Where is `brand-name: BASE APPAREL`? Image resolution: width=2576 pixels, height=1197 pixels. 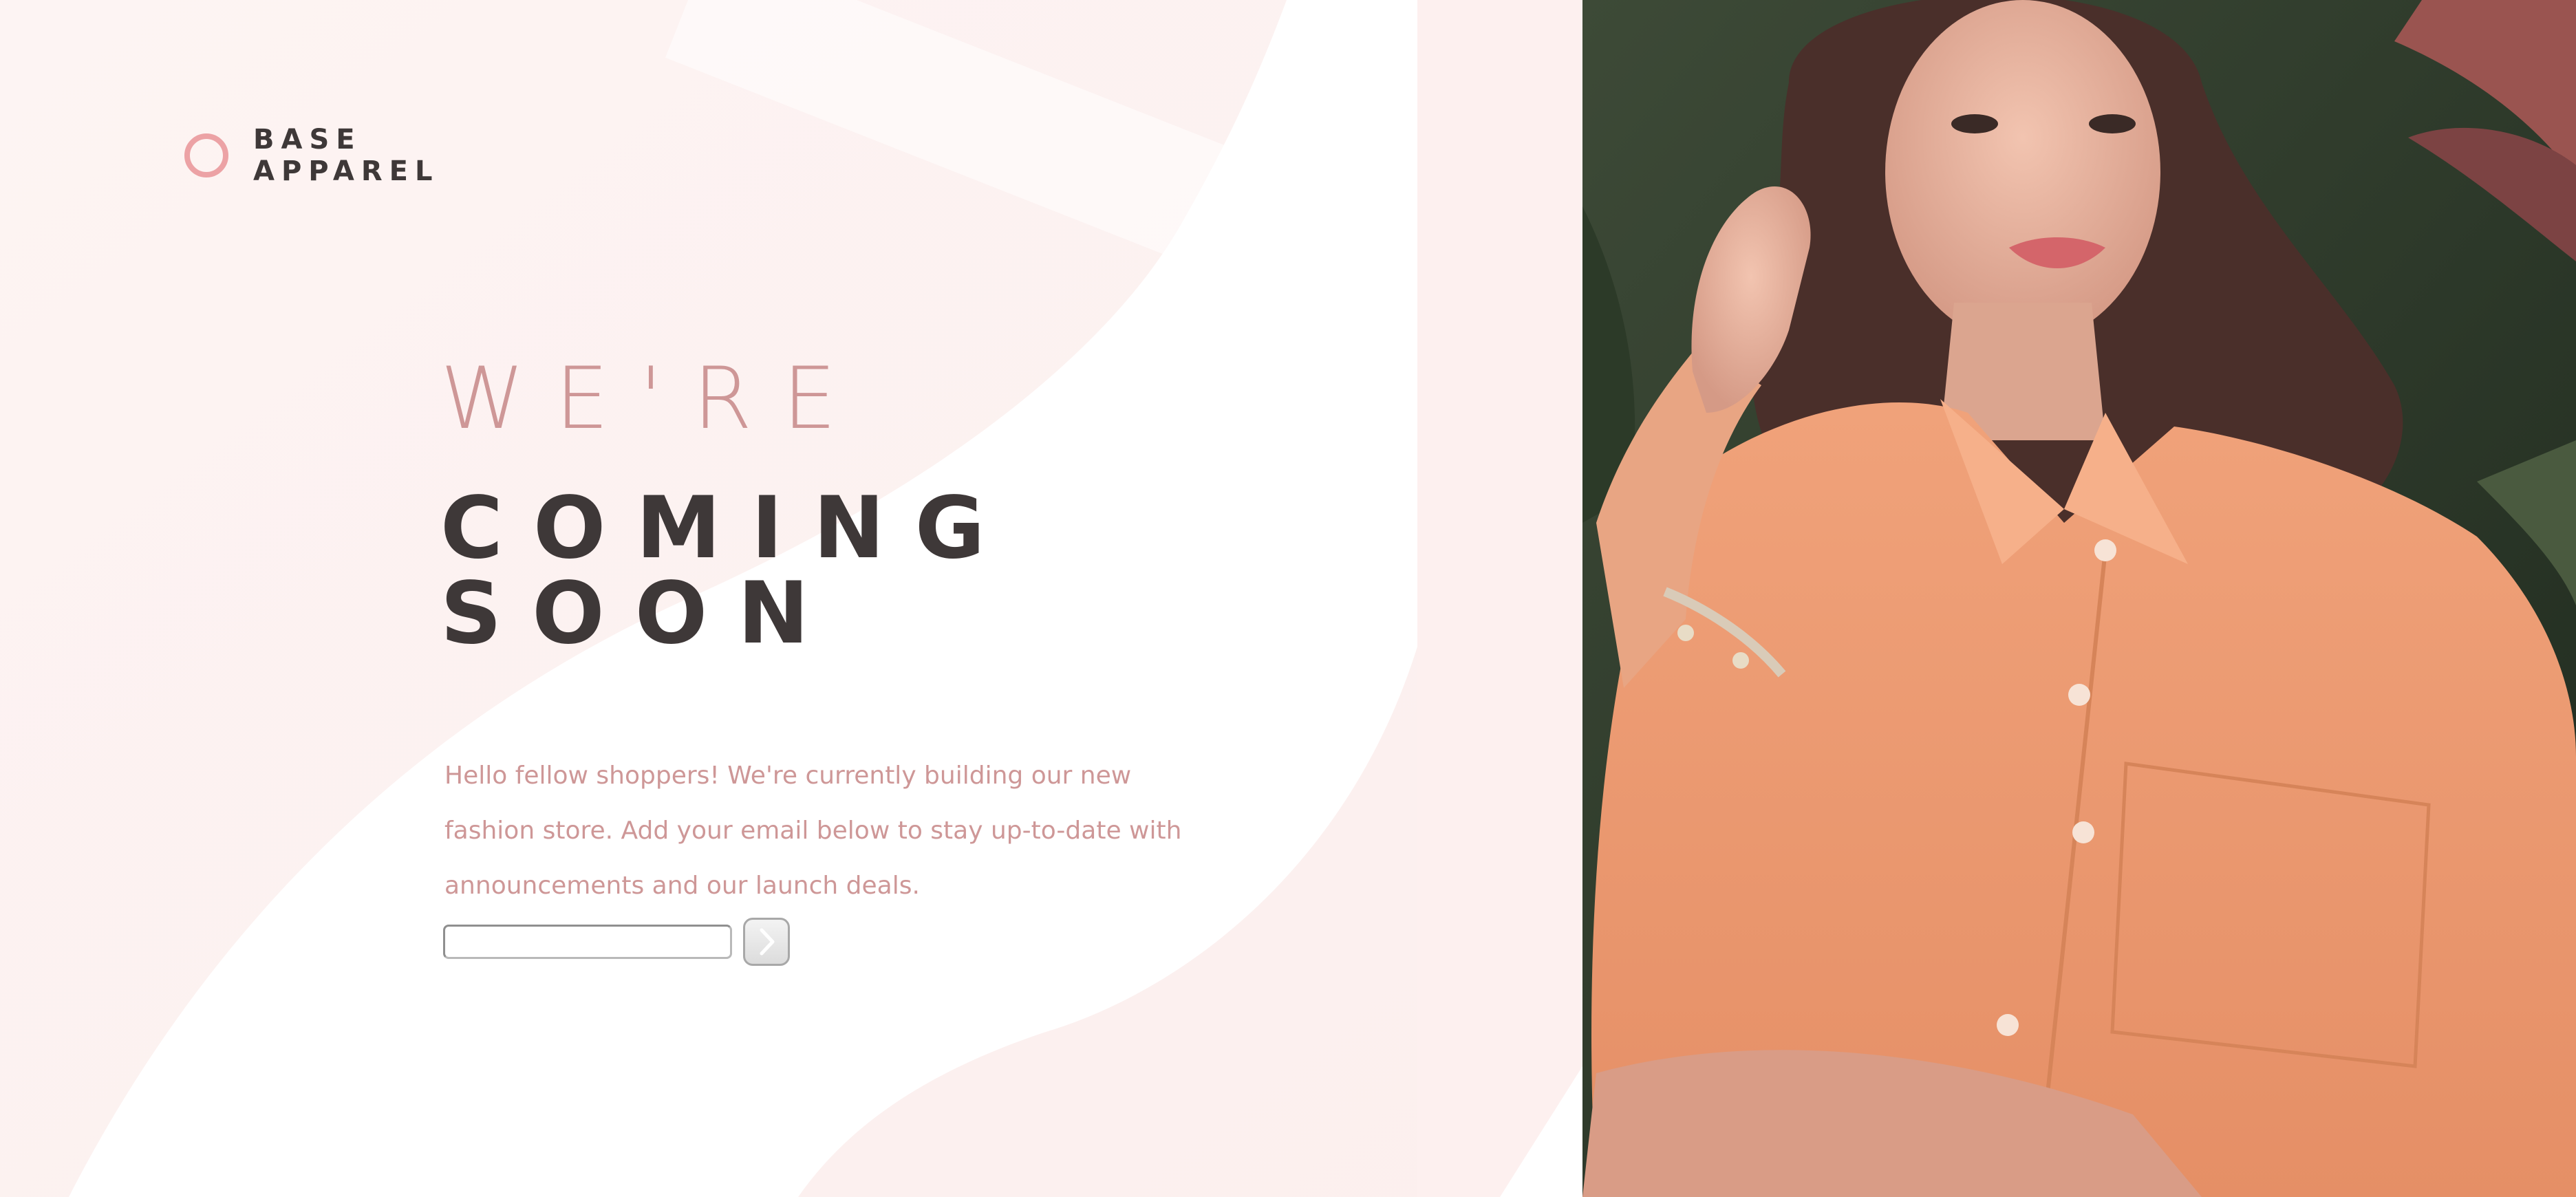 brand-name: BASE APPAREL is located at coordinates (346, 155).